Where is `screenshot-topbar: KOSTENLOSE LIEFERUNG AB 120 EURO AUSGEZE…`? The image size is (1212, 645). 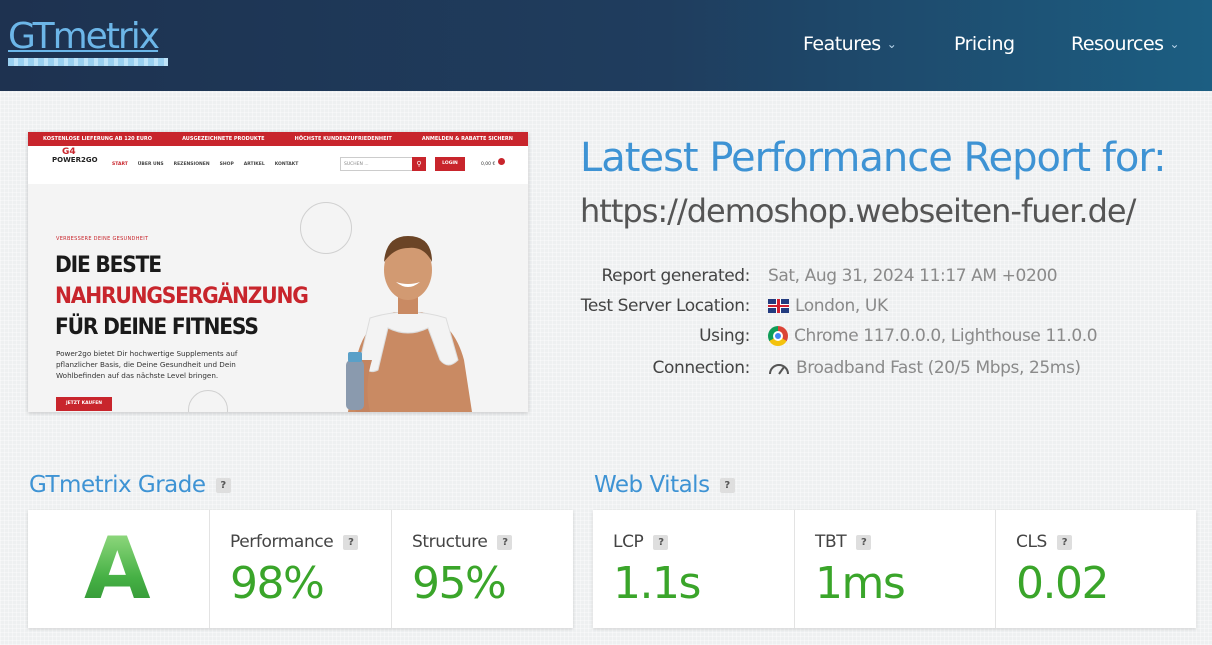
screenshot-topbar: KOSTENLOSE LIEFERUNG AB 120 EURO AUSGEZE… is located at coordinates (278, 139).